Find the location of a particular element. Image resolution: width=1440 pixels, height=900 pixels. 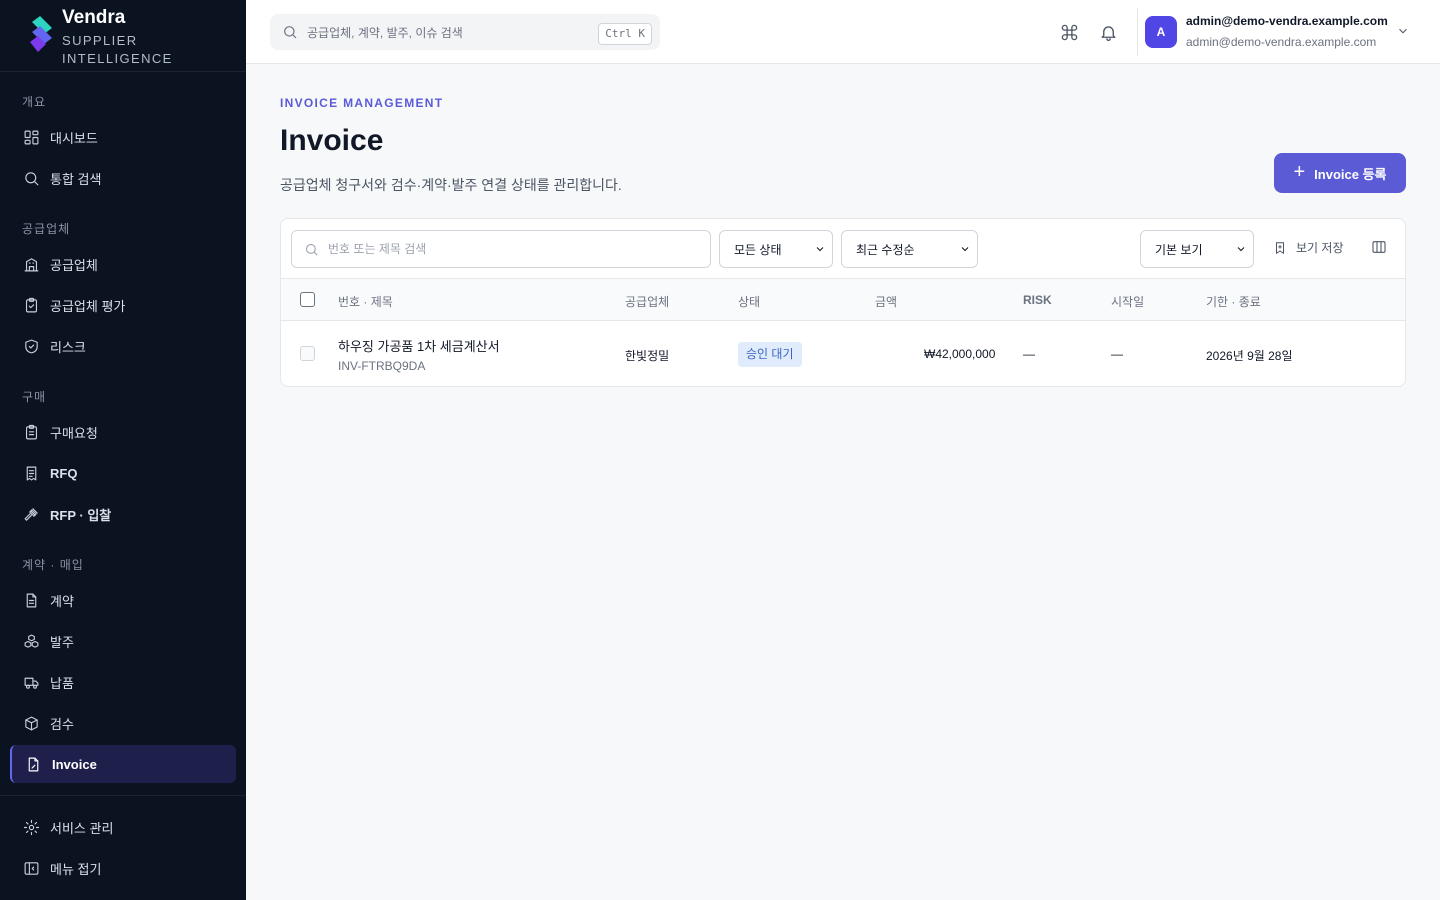

list-search-field is located at coordinates (501, 249).